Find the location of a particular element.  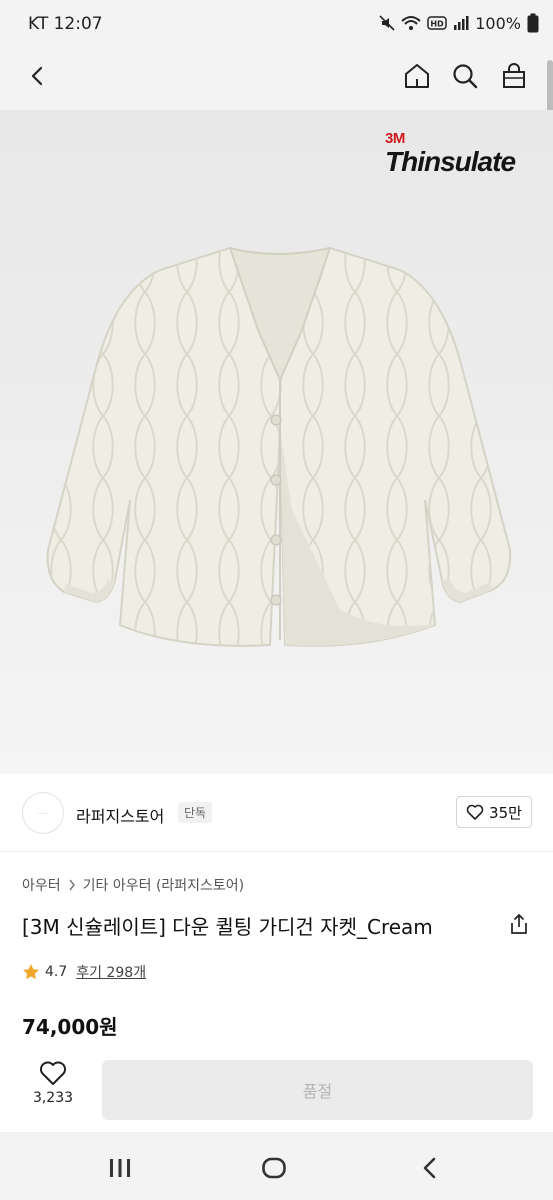

shopping-bag-icon is located at coordinates (514, 75).